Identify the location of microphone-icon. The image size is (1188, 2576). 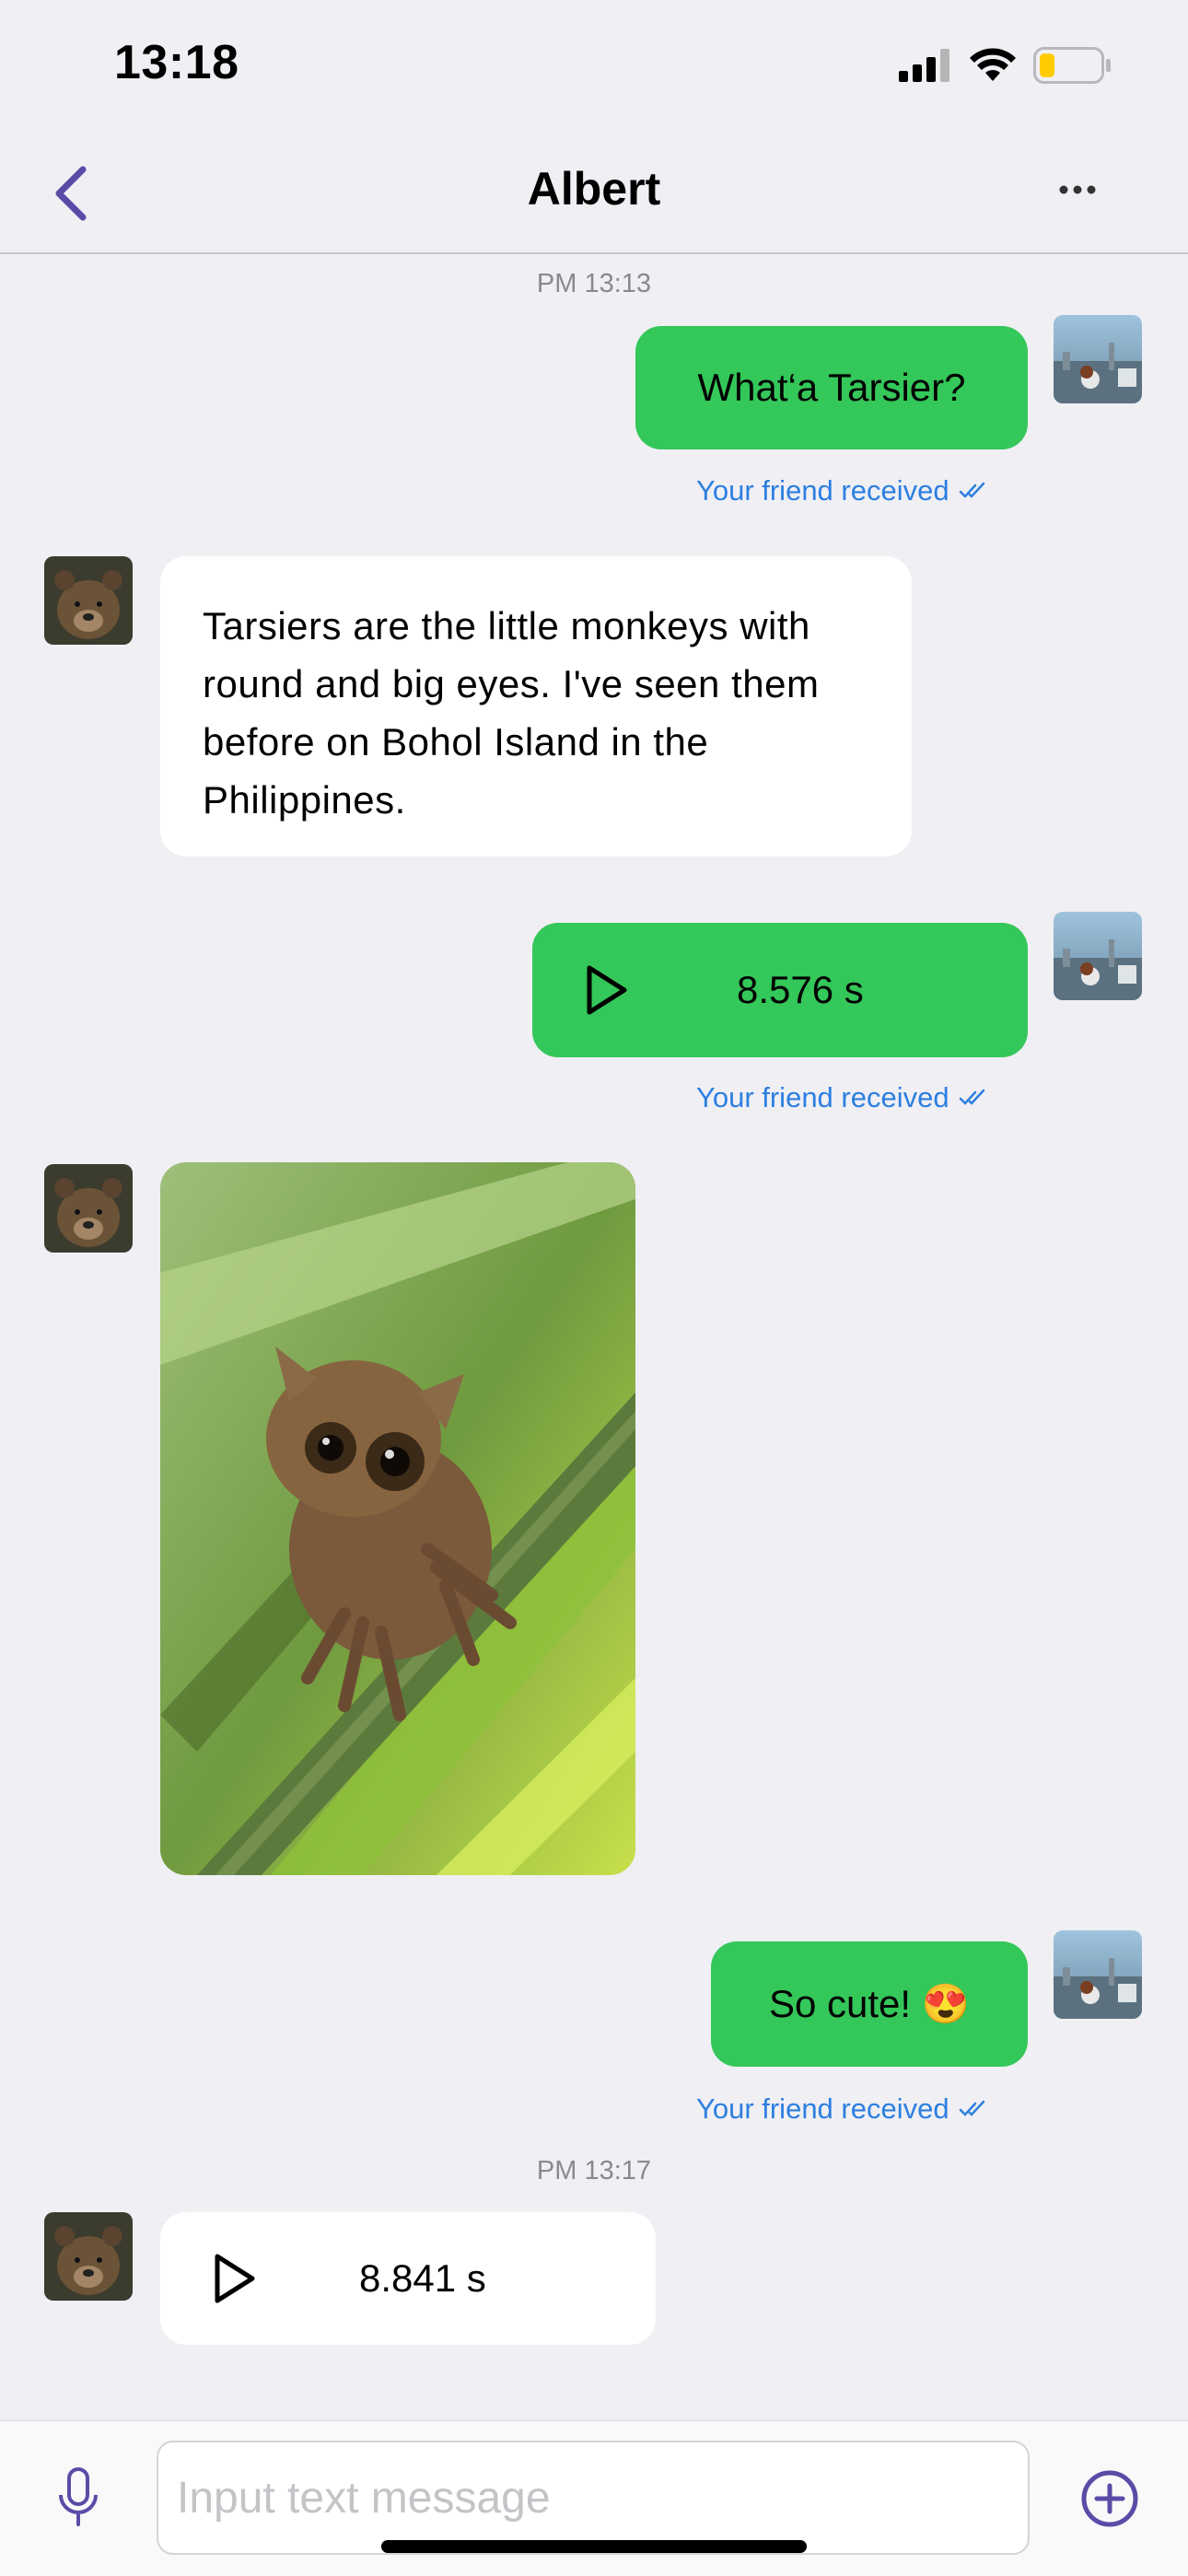
(78, 2496).